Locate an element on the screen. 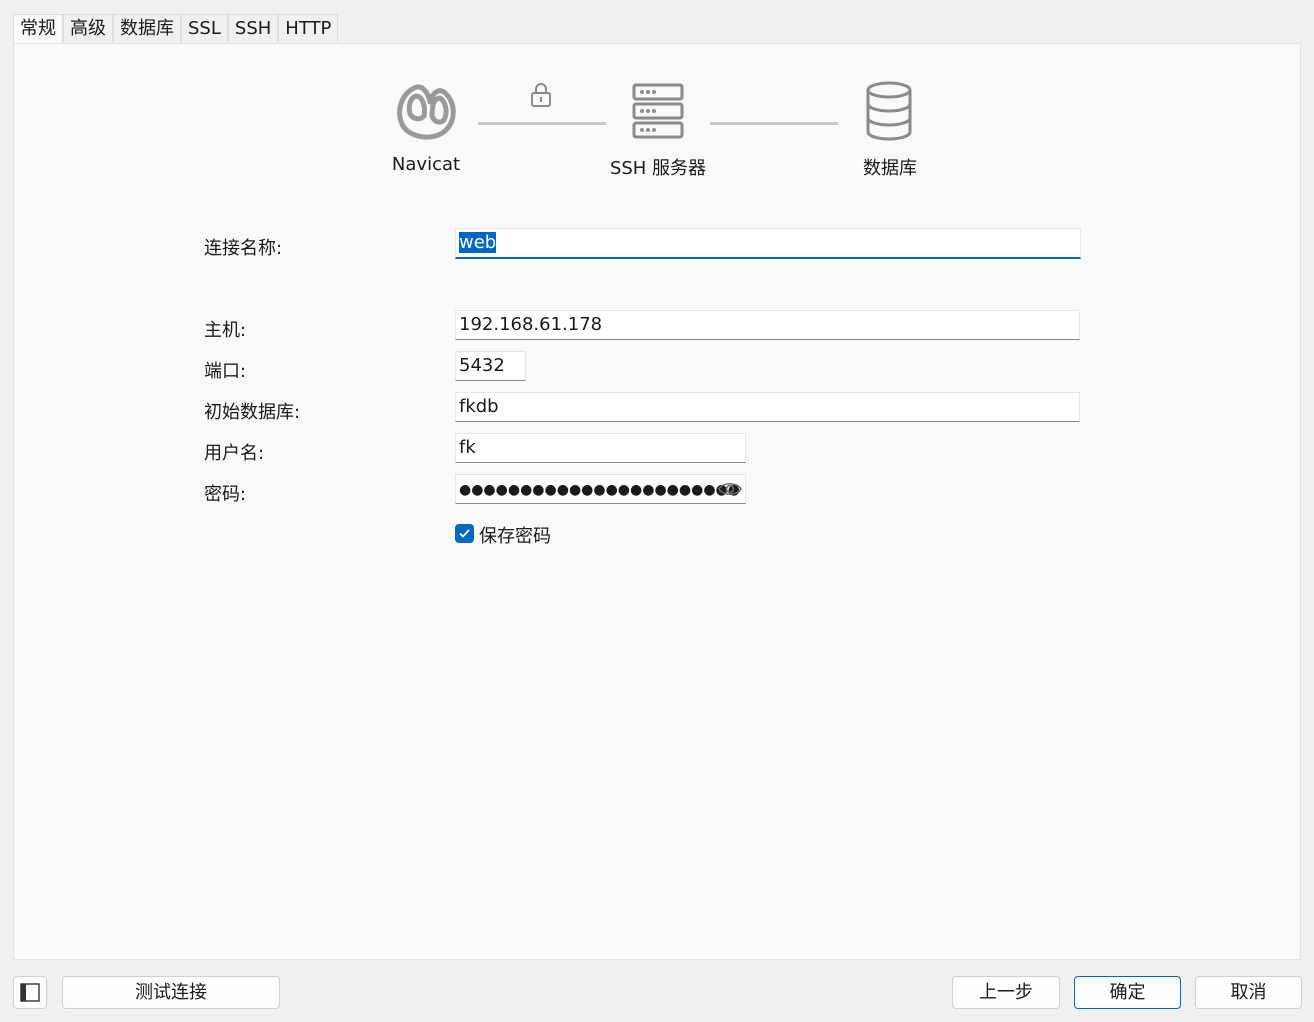  lock-icon is located at coordinates (541, 95).